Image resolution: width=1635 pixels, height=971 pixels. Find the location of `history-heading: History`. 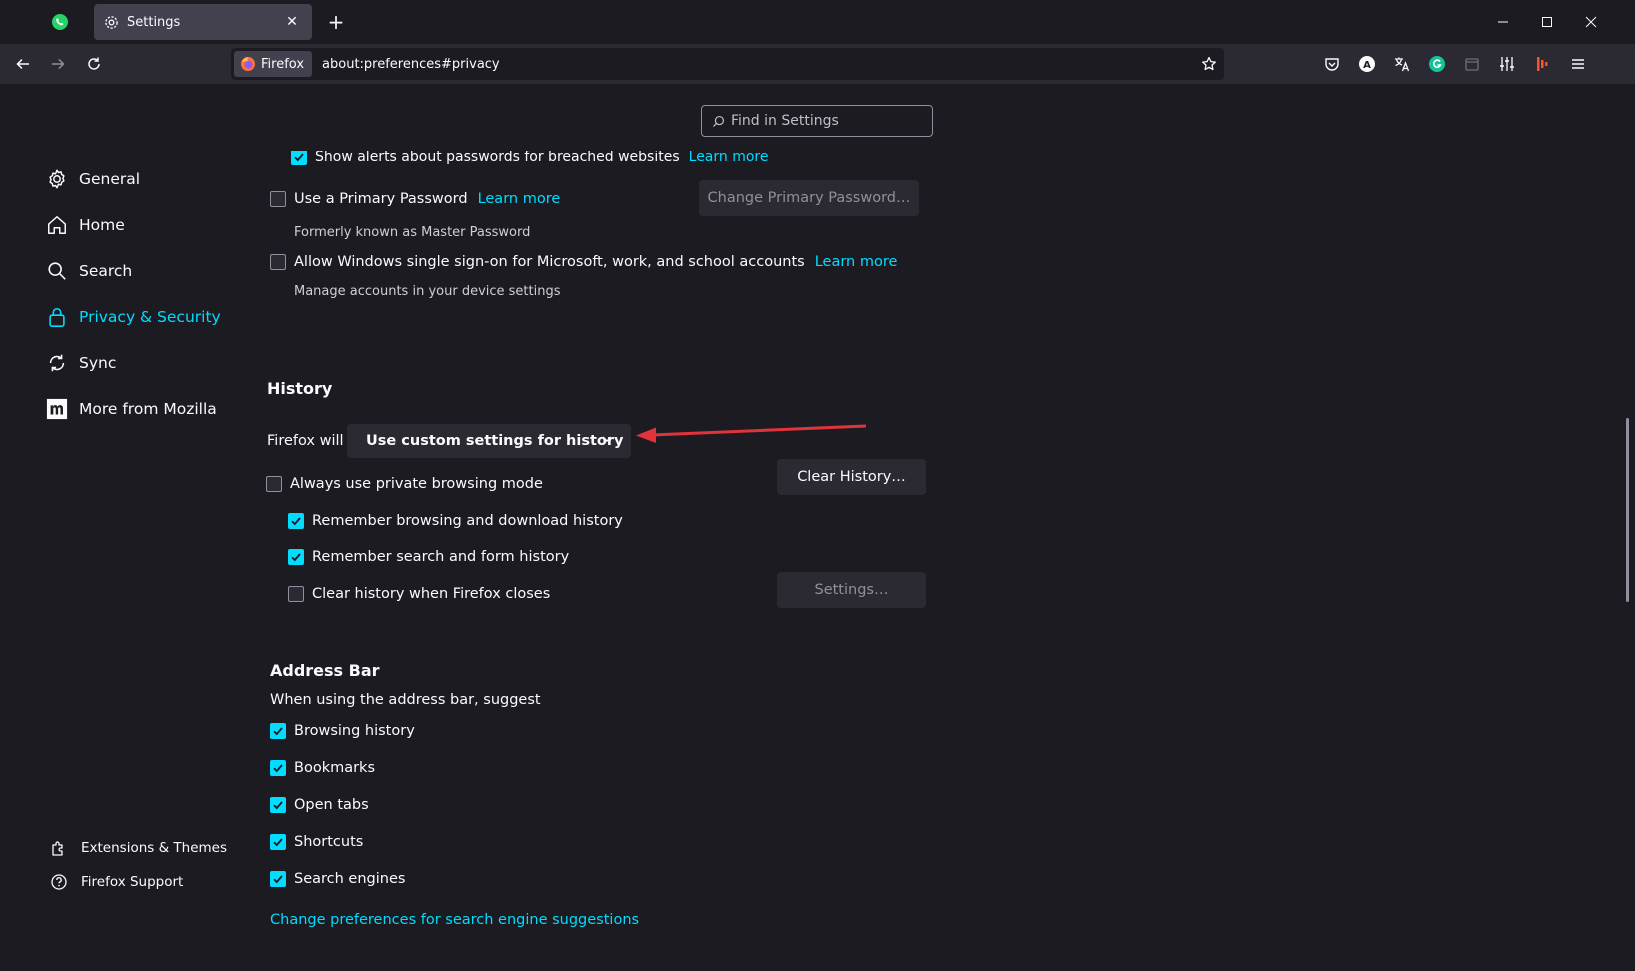

history-heading: History is located at coordinates (300, 388).